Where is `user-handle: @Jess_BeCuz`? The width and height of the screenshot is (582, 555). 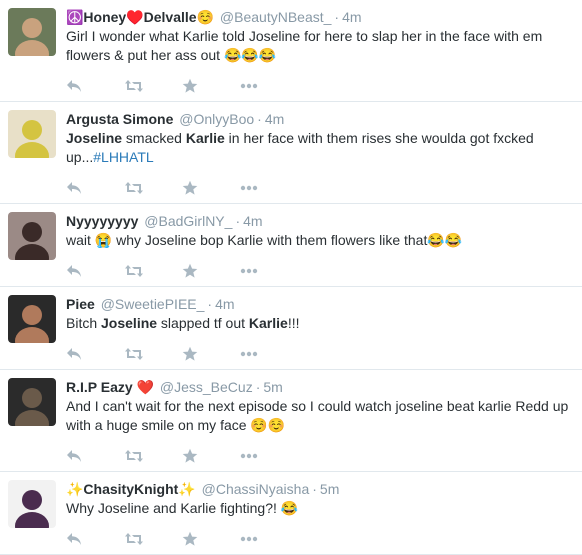
user-handle: @Jess_BeCuz is located at coordinates (206, 387).